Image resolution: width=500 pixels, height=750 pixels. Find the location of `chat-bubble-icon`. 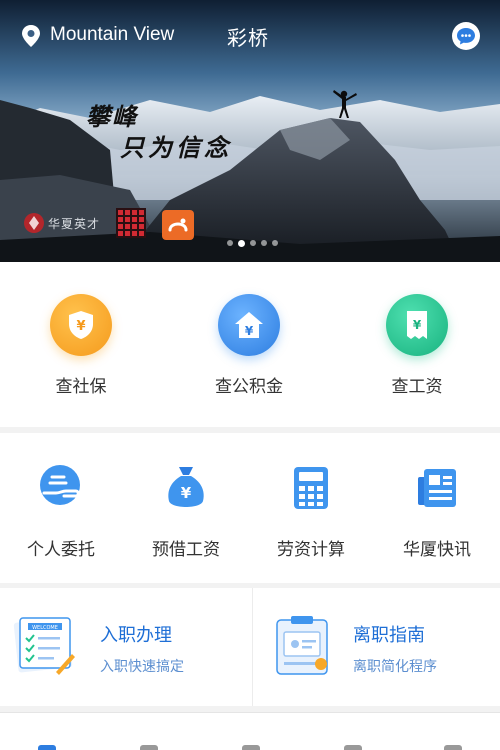

chat-bubble-icon is located at coordinates (466, 36).